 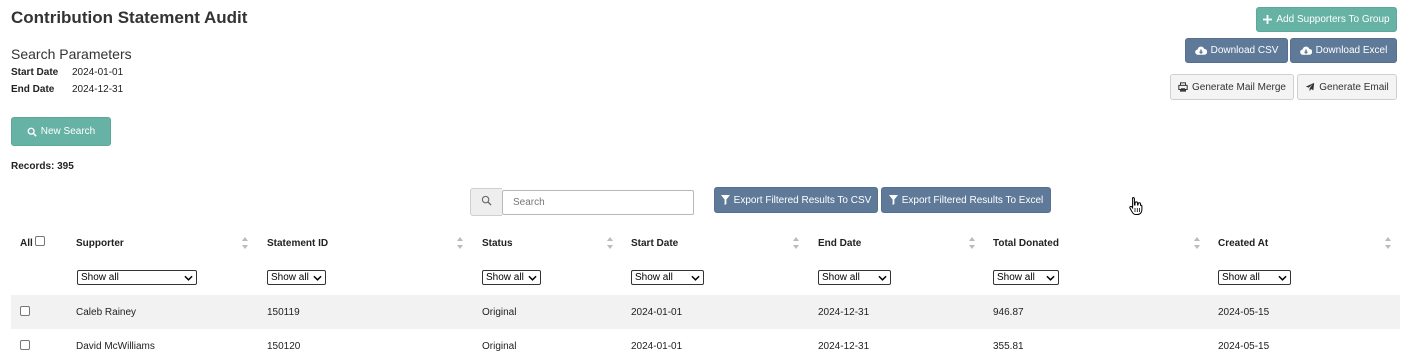 What do you see at coordinates (68, 131) in the screenshot?
I see `new-search-label: New Search` at bounding box center [68, 131].